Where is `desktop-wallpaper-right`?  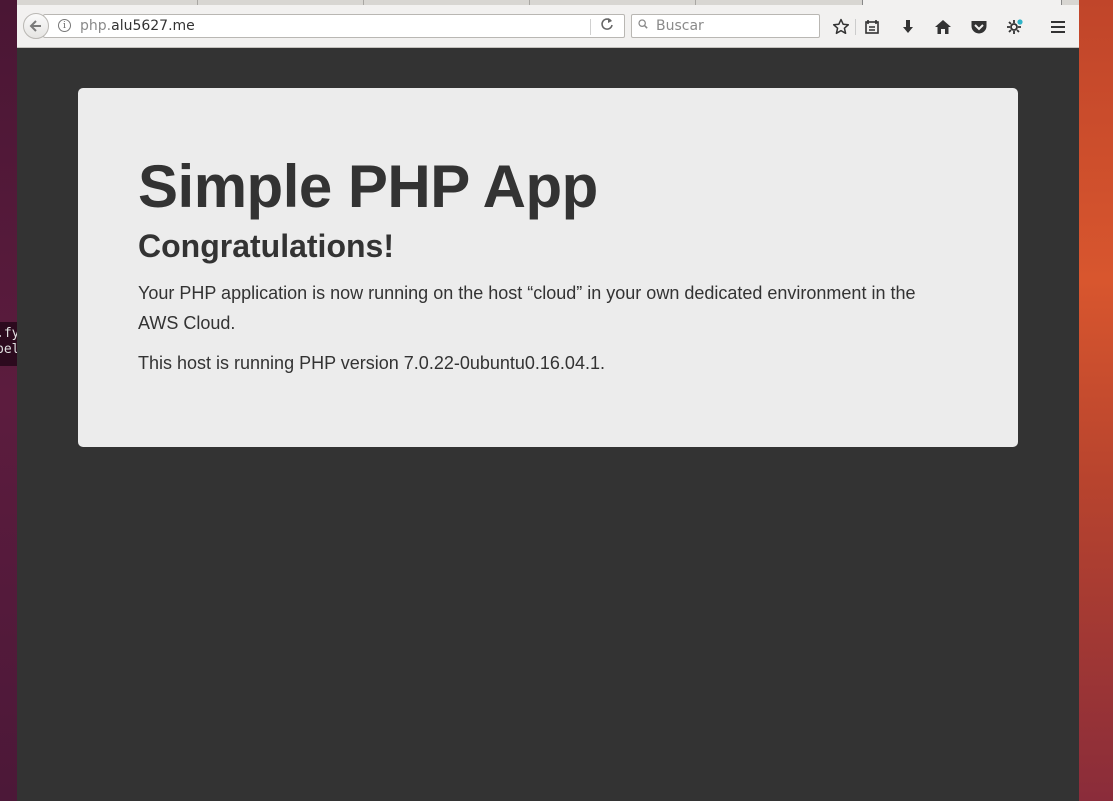
desktop-wallpaper-right is located at coordinates (1096, 400).